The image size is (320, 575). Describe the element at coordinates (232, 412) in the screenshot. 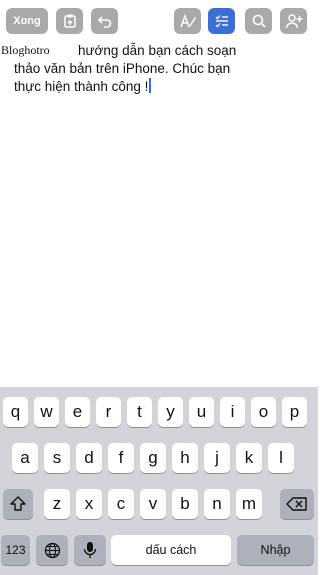

I see `key-i: i` at that location.